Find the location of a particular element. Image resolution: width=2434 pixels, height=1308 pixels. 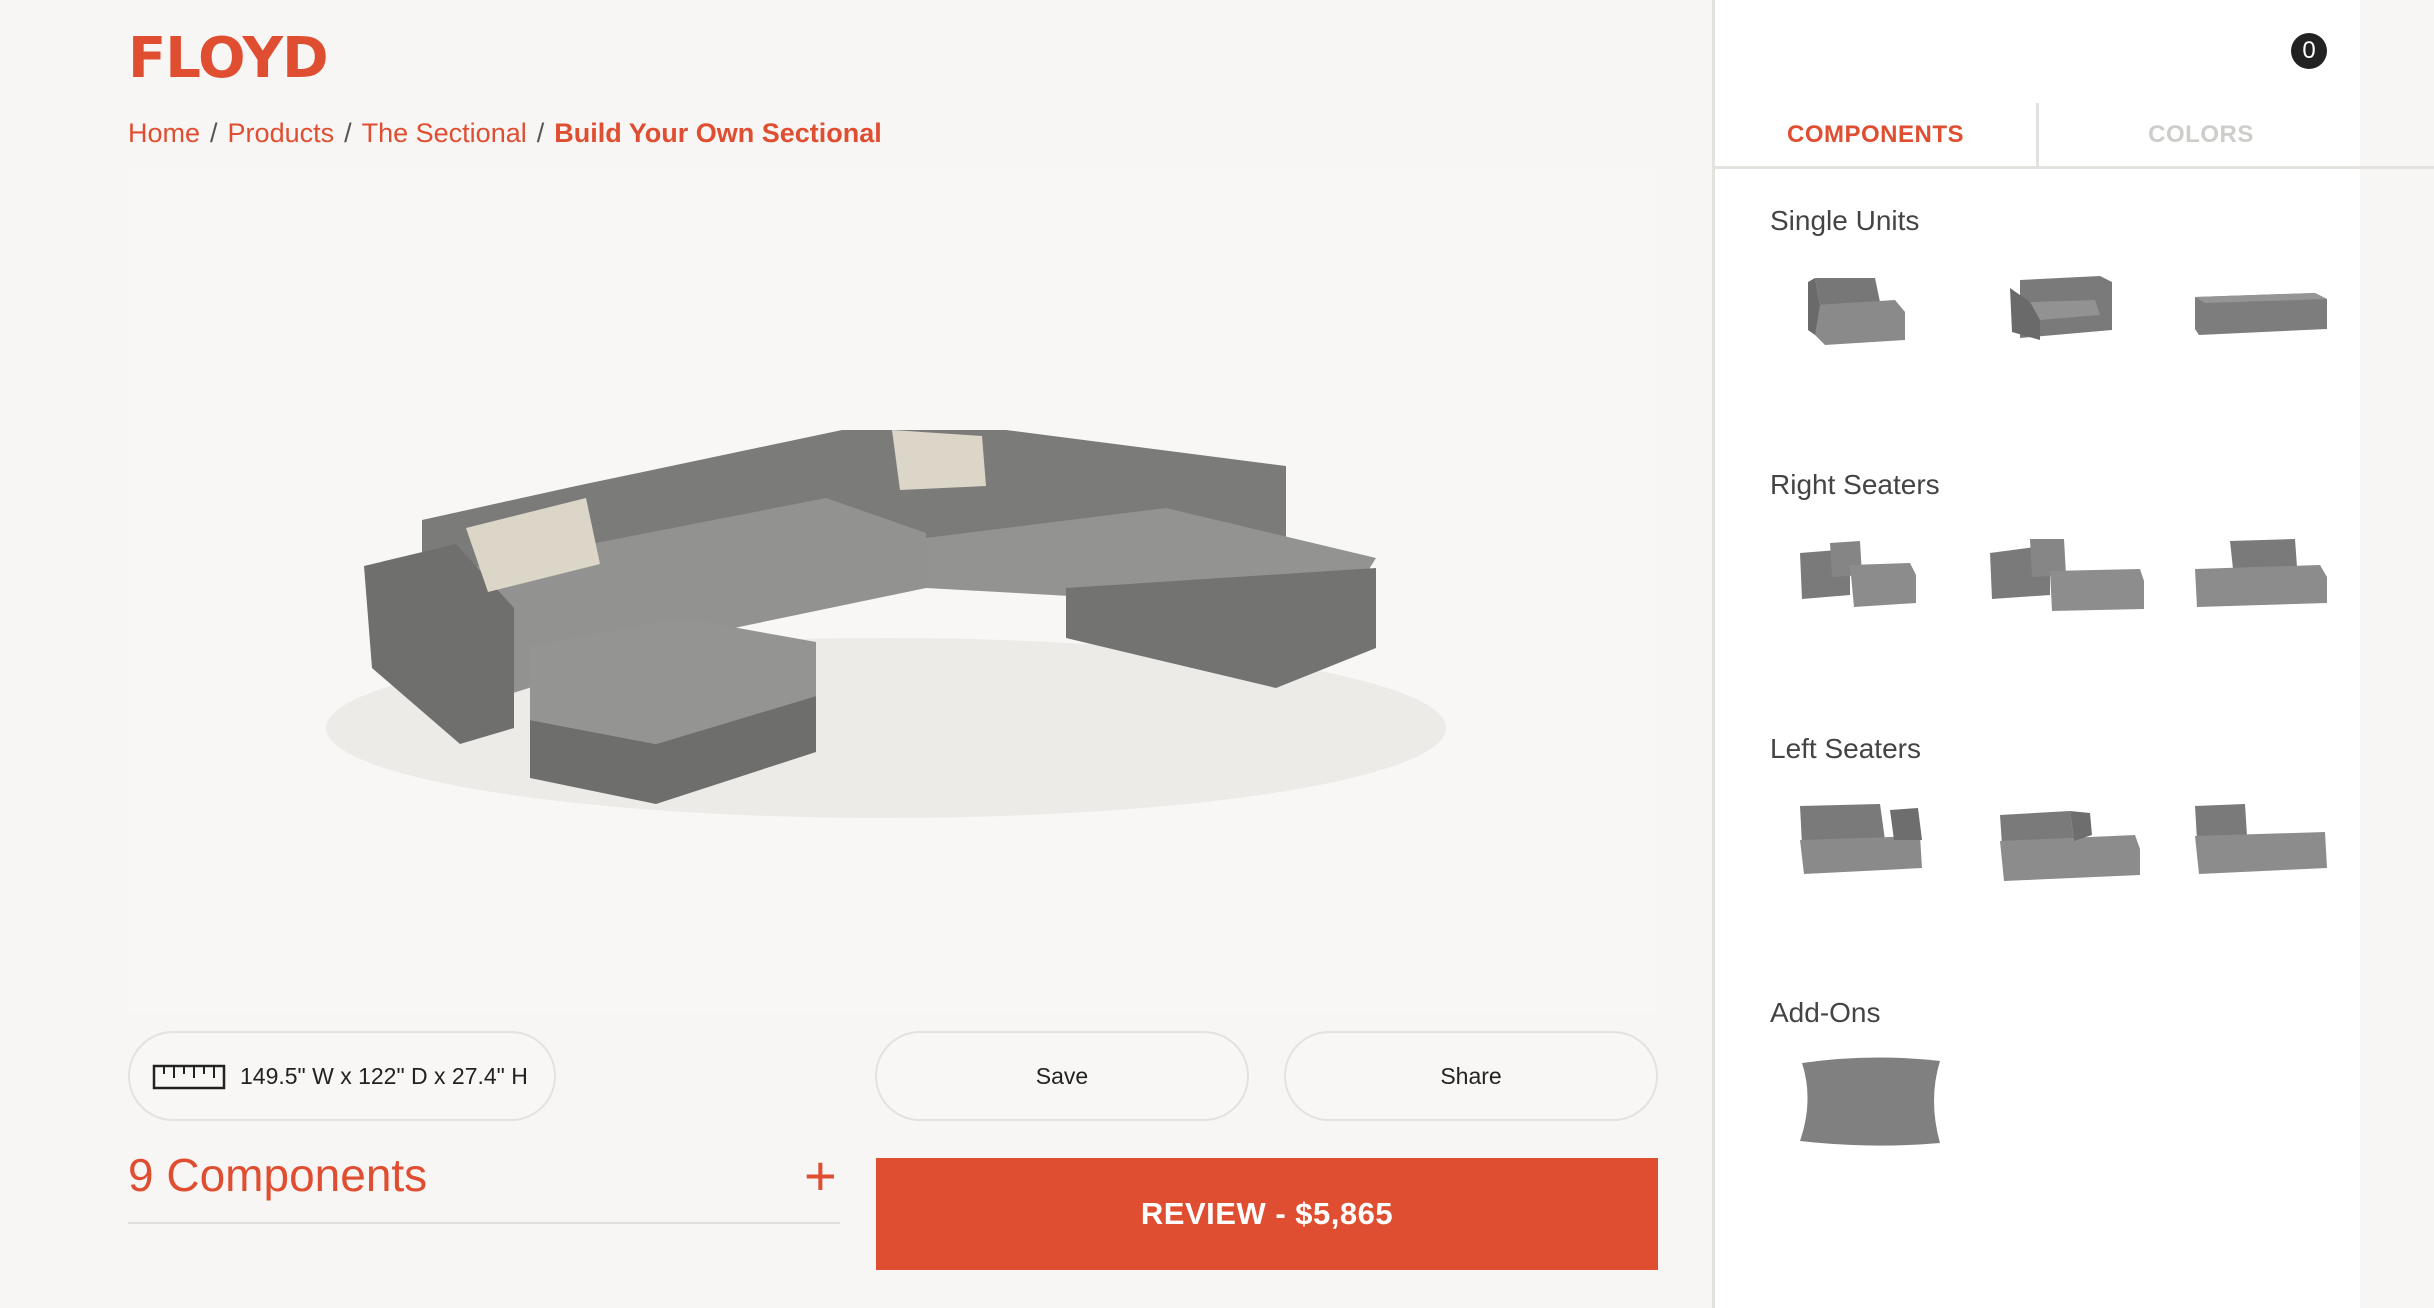

throw-pillow-thumb is located at coordinates (1870, 1102).